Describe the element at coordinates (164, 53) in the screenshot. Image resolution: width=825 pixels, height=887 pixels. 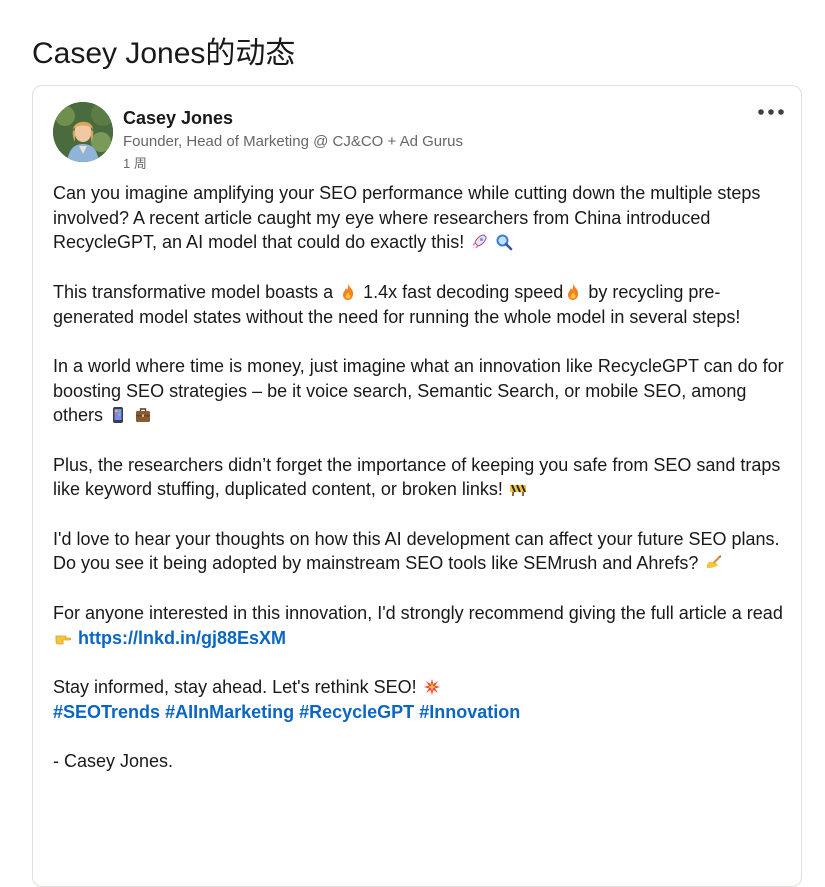
I see `page-title: Casey Jones的动态` at that location.